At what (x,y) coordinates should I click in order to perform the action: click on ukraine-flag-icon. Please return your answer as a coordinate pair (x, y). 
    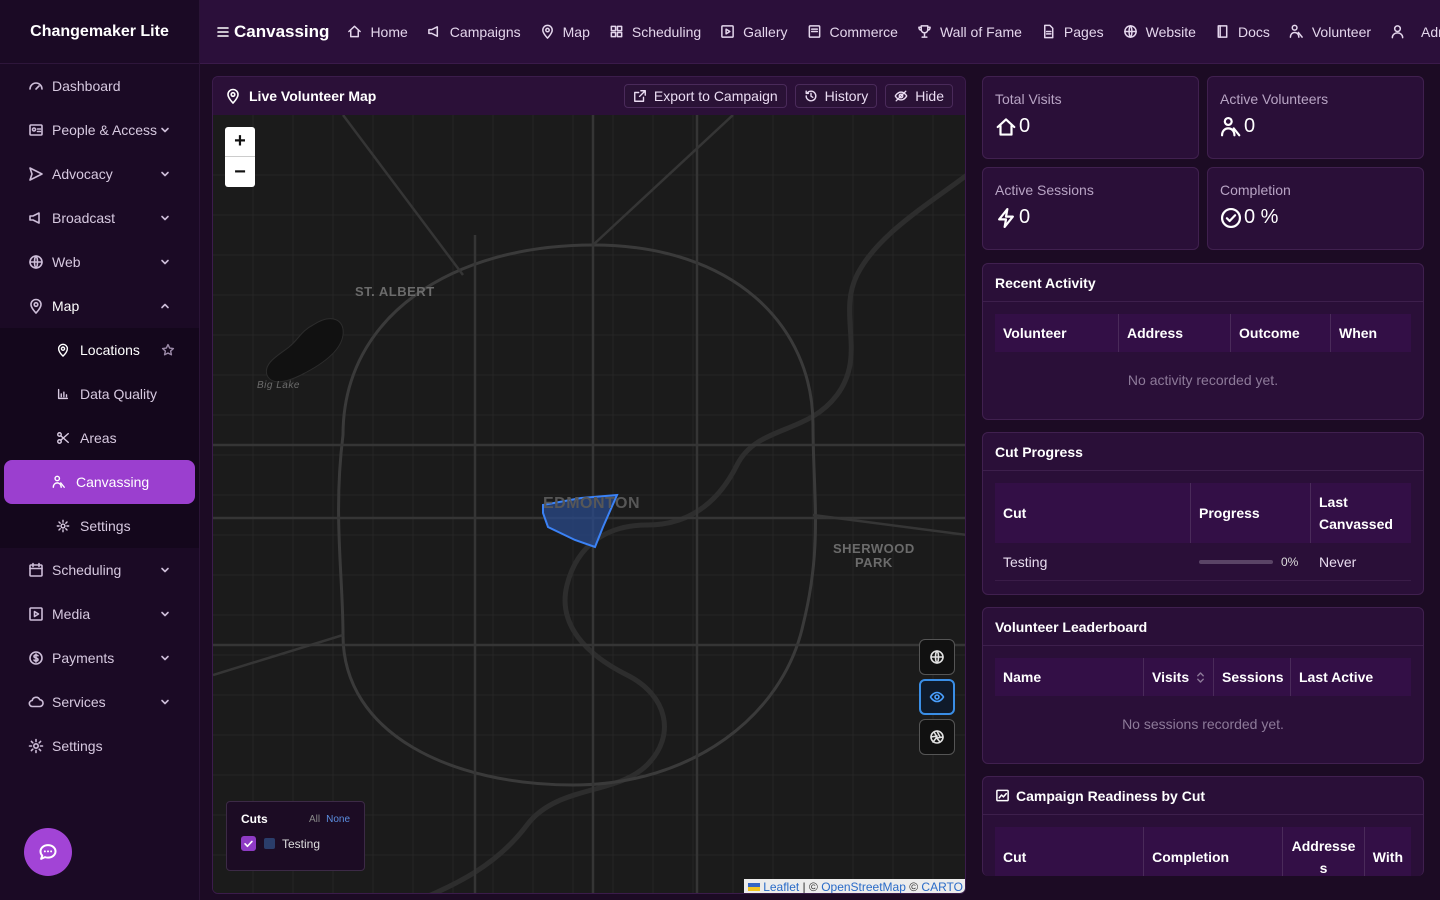
    Looking at the image, I should click on (754, 887).